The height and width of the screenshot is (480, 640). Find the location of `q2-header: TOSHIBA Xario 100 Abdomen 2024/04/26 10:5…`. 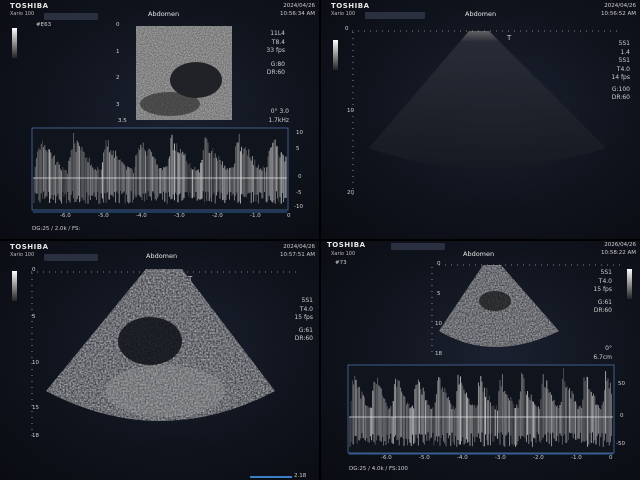

q2-header: TOSHIBA Xario 100 Abdomen 2024/04/26 10:5… is located at coordinates (480, 11).